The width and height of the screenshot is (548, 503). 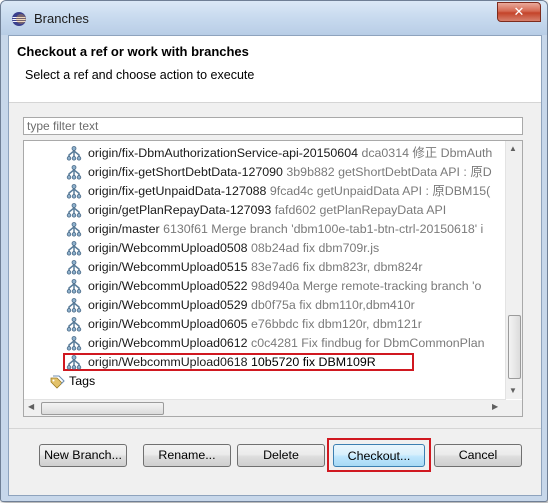 I want to click on scroll-right-icon: ▶, so click(x=495, y=406).